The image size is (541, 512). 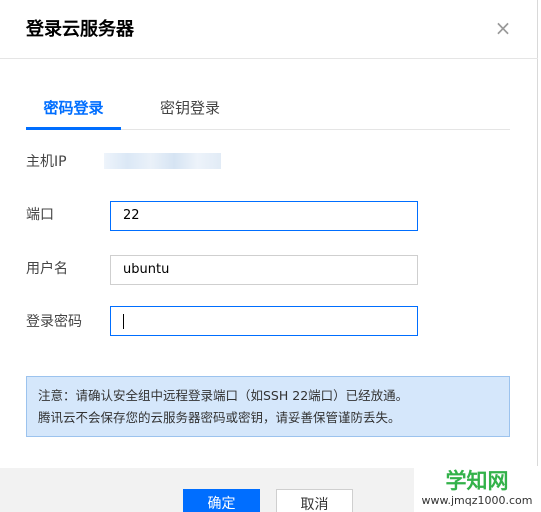 What do you see at coordinates (80, 29) in the screenshot?
I see `dialog-title: 登录云服务器` at bounding box center [80, 29].